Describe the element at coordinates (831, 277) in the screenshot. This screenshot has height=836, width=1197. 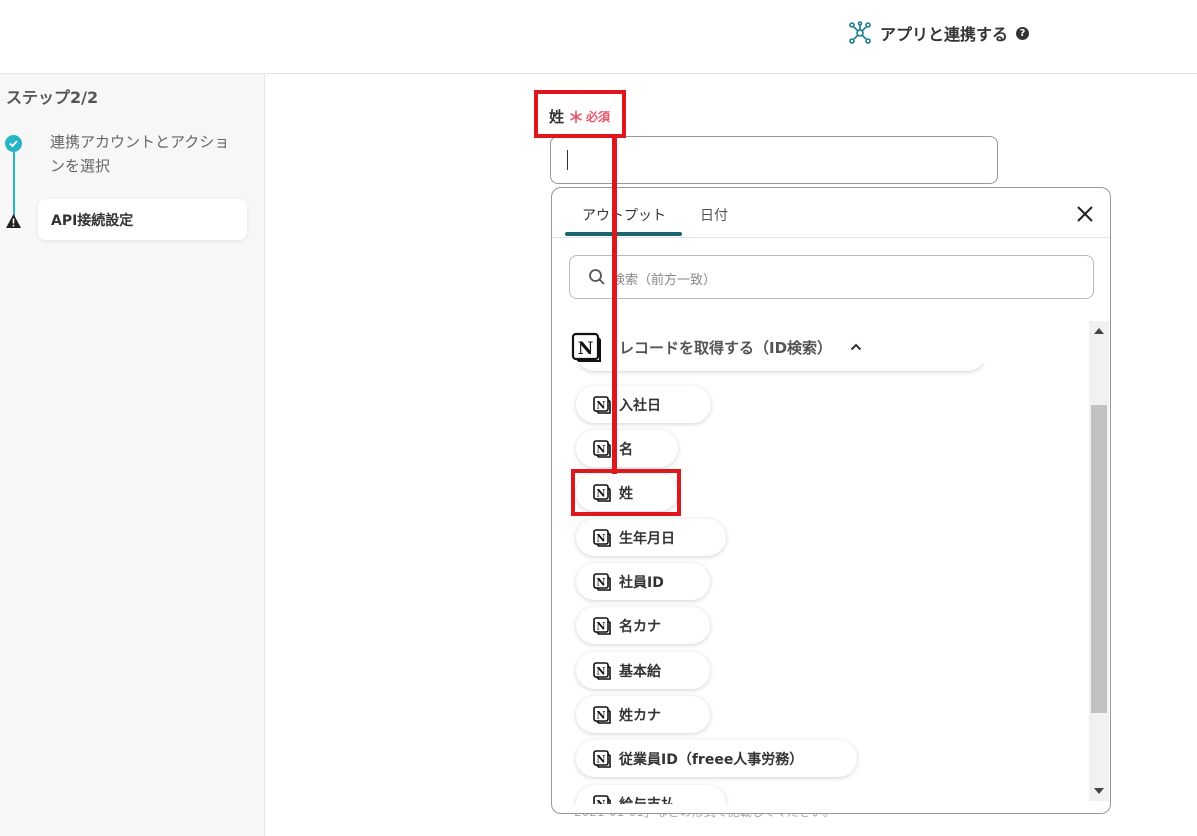
I see `search-input: 検索（前方一致）` at that location.